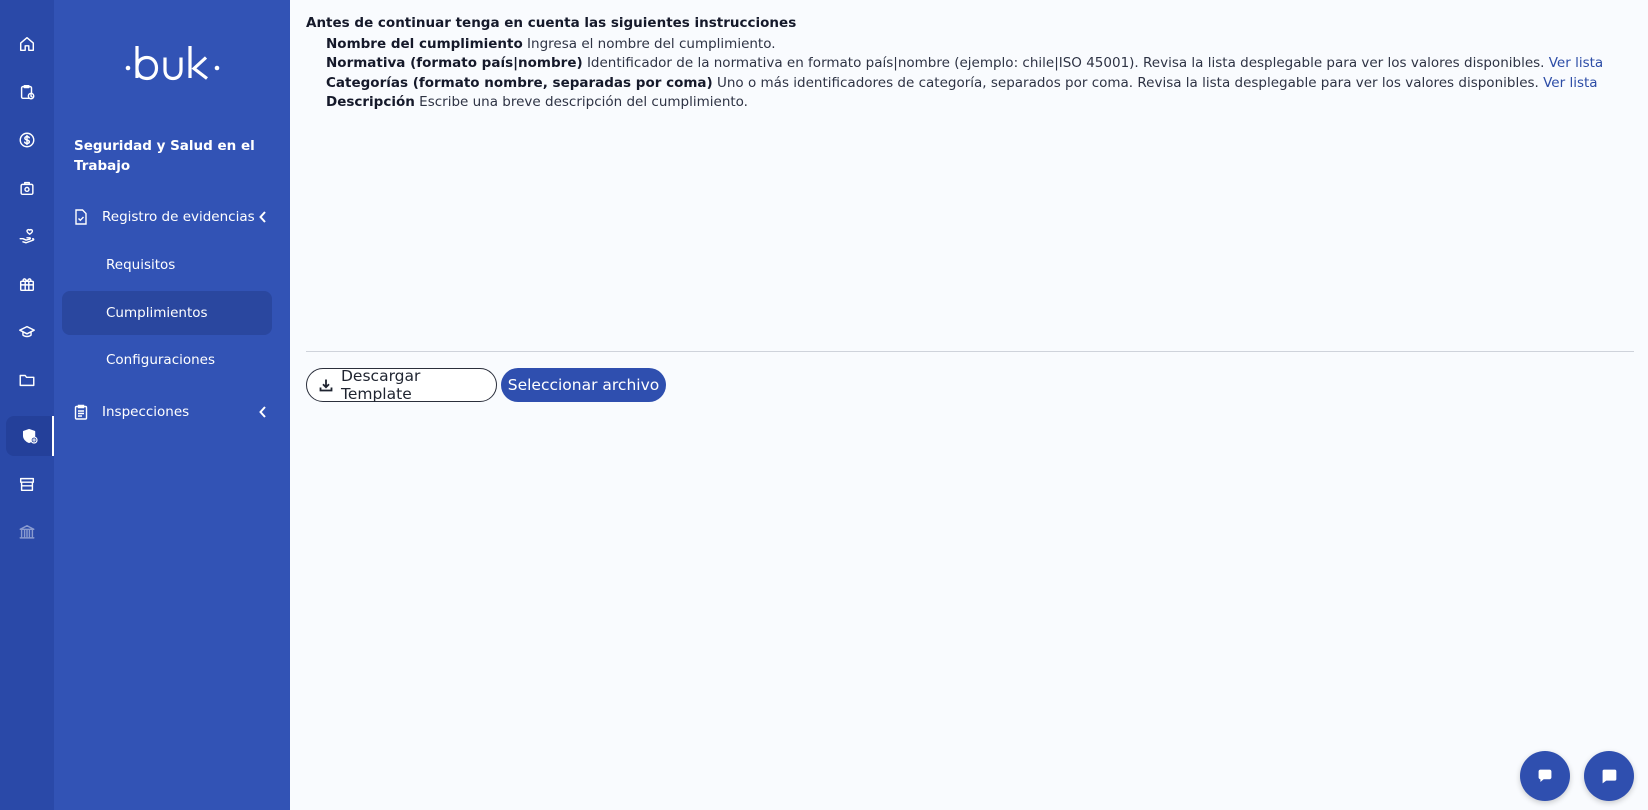 This screenshot has height=810, width=1648. I want to click on gift-icon, so click(27, 284).